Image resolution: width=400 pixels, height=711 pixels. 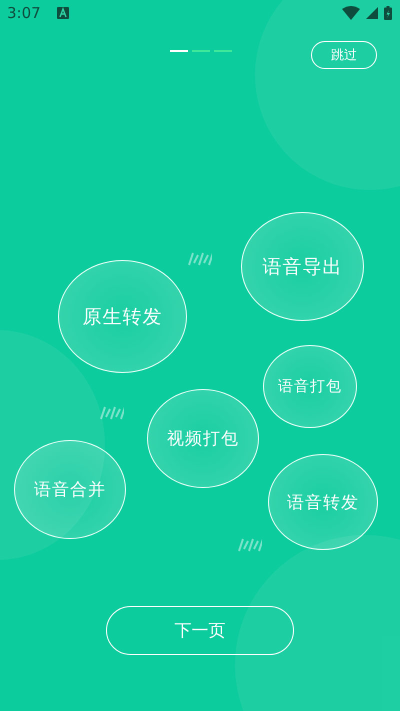 What do you see at coordinates (388, 13) in the screenshot?
I see `battery-icon` at bounding box center [388, 13].